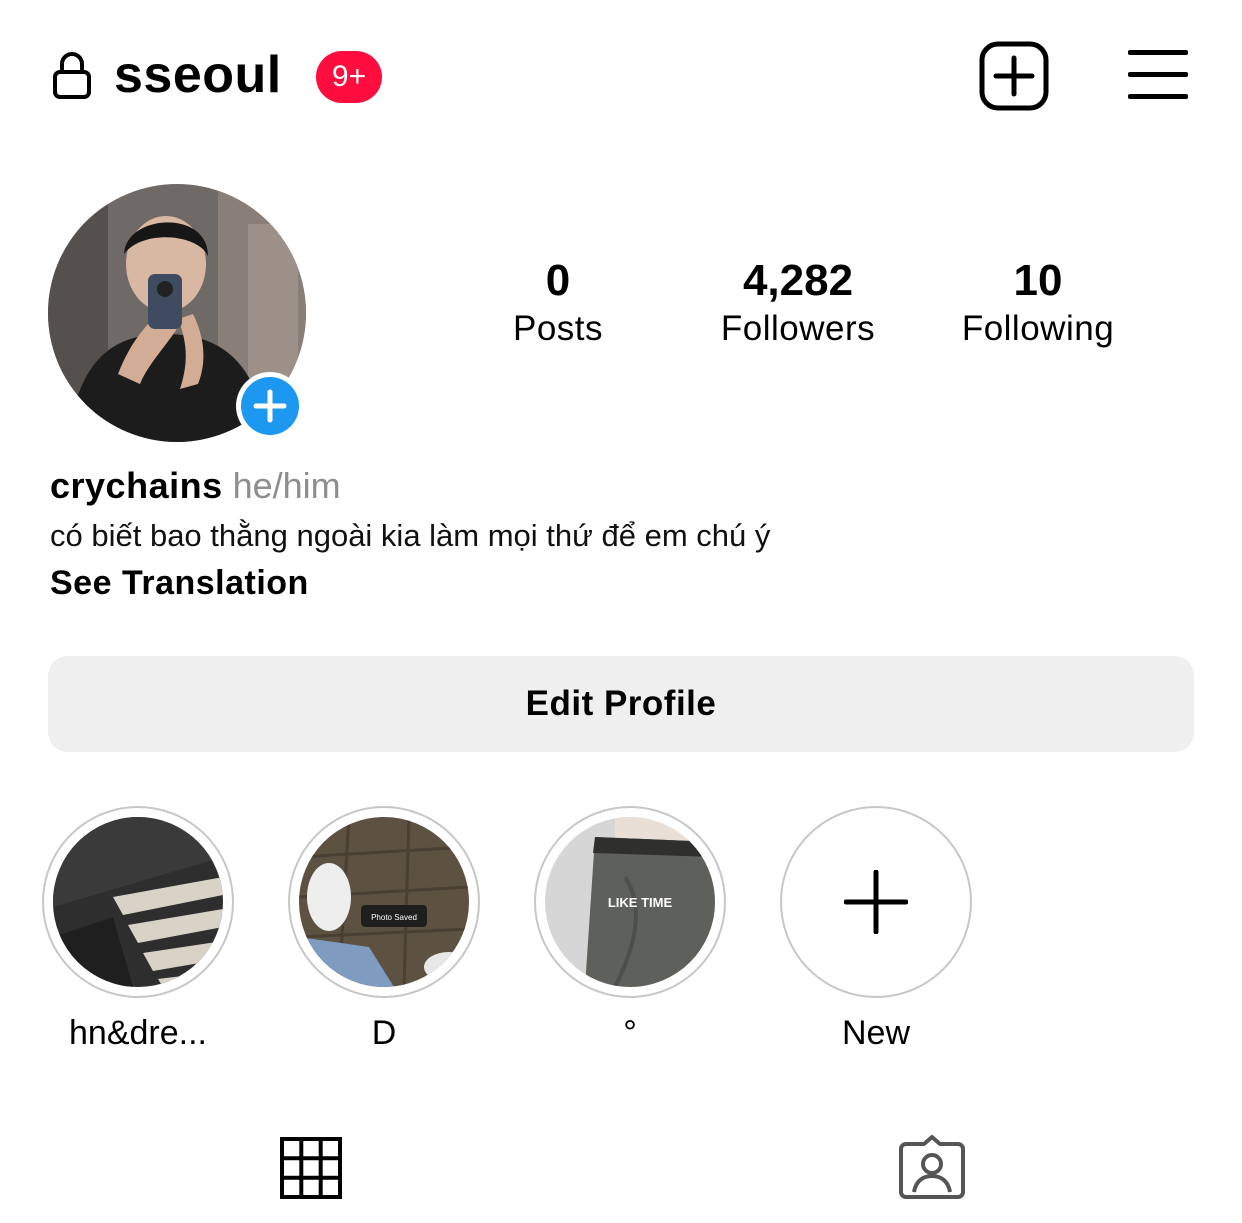 This screenshot has width=1242, height=1223. I want to click on highlight-label: New, so click(876, 1033).